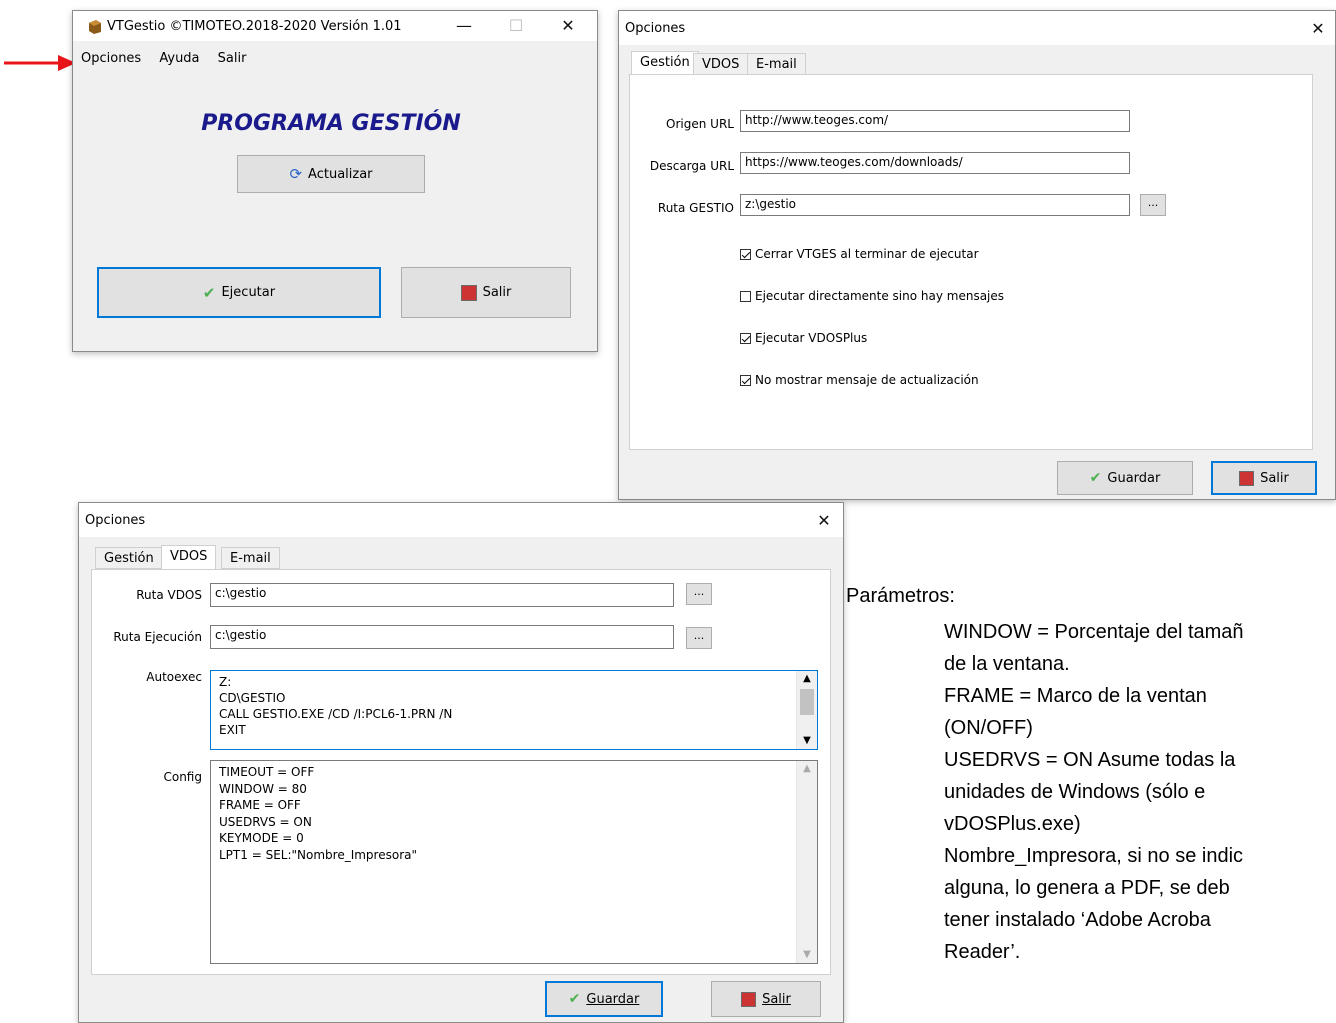 The height and width of the screenshot is (1023, 1336). Describe the element at coordinates (261, 838) in the screenshot. I see `config-line: KEYMODE = 0` at that location.